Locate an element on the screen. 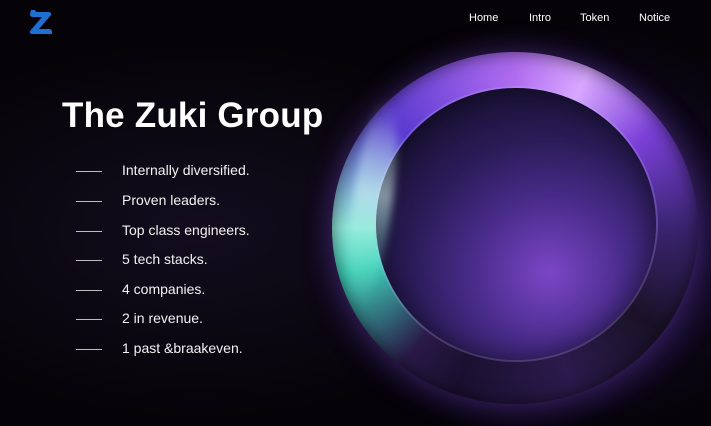 The width and height of the screenshot is (711, 426). zuki-logo-icon is located at coordinates (41, 22).